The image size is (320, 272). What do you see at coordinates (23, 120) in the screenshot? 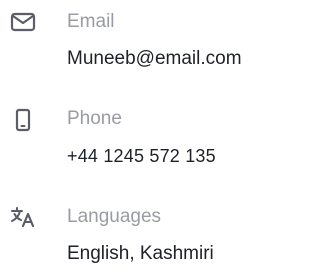
I see `smartphone-icon` at bounding box center [23, 120].